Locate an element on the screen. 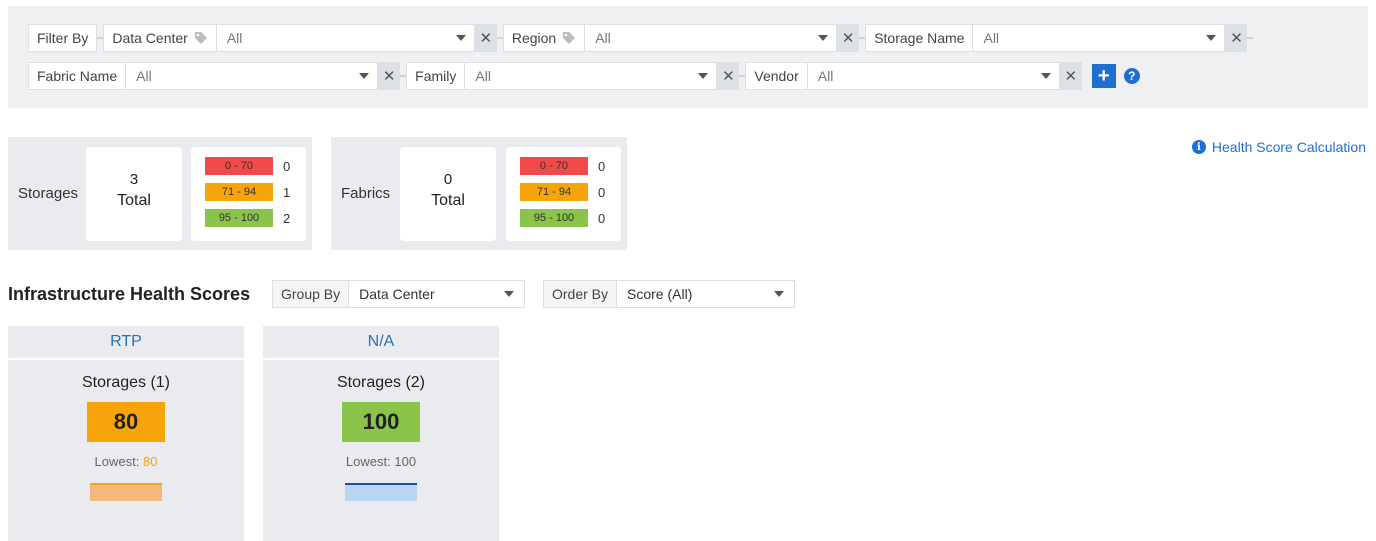 This screenshot has height=541, width=1376. add-filter-button: + is located at coordinates (1103, 76).